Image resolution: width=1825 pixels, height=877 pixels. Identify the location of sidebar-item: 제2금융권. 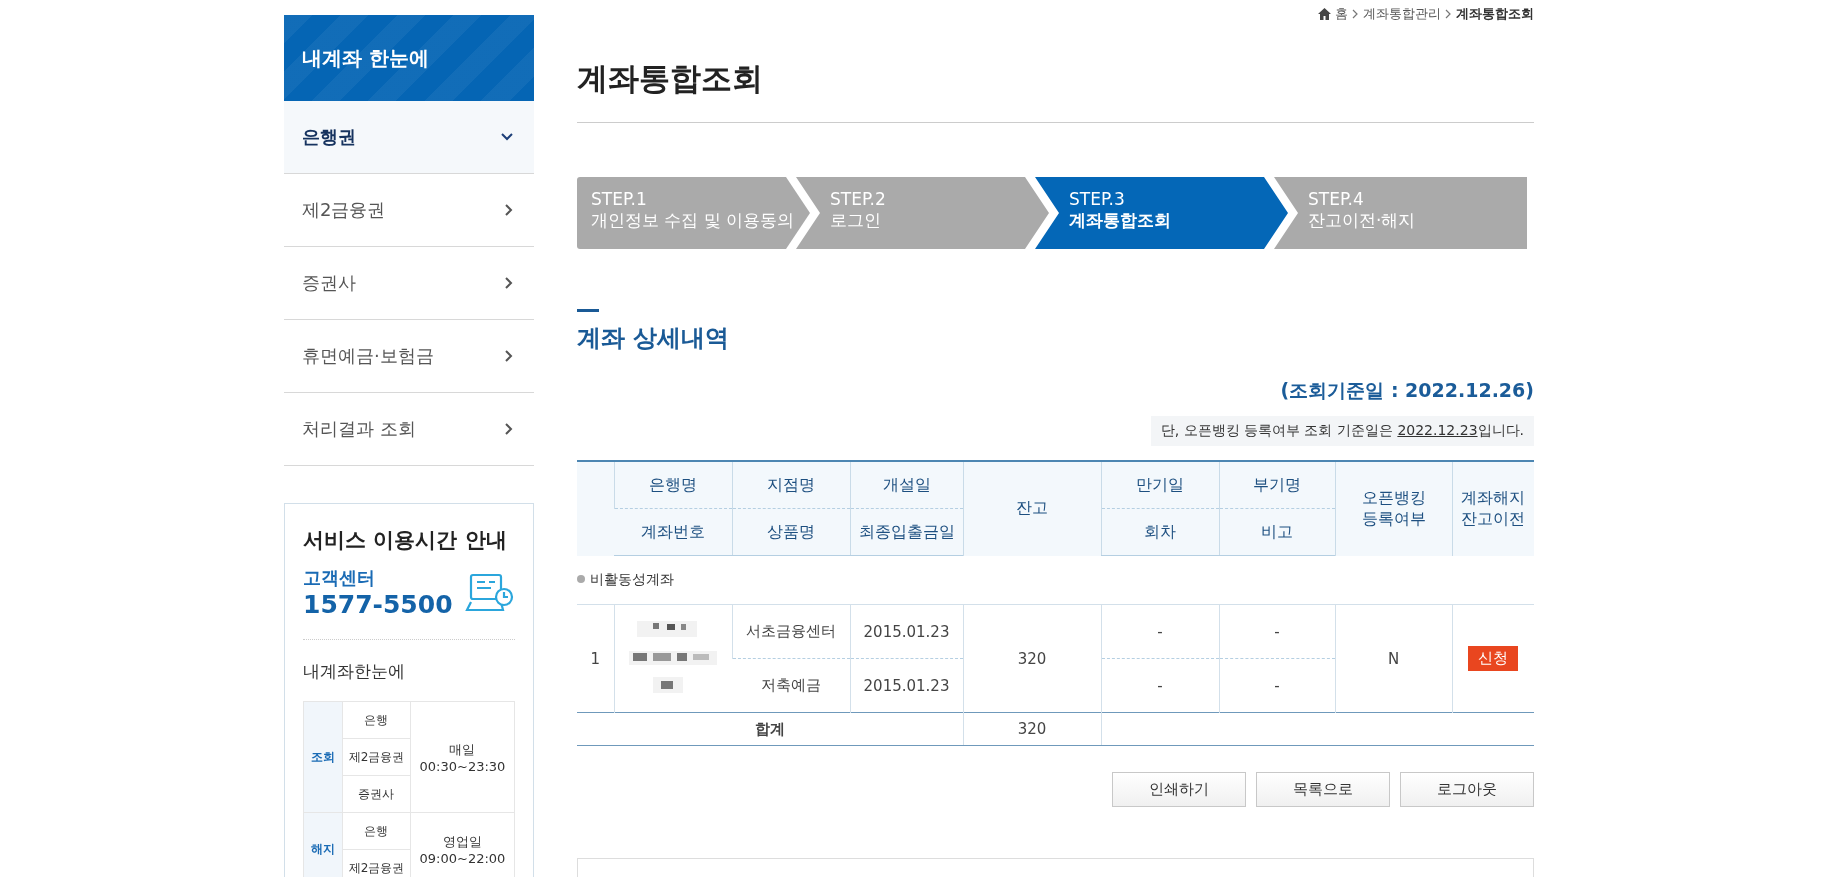
(409, 210).